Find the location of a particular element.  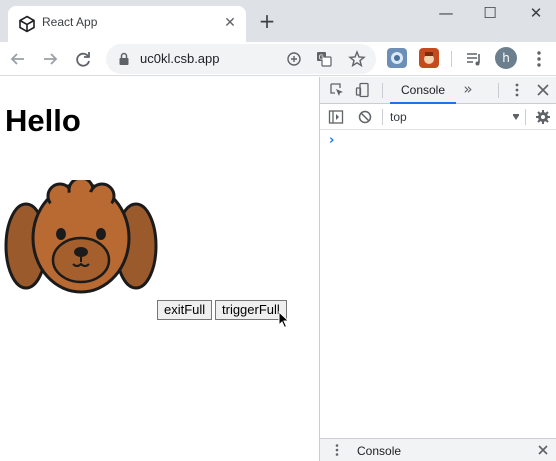

translate-icon: G is located at coordinates (324, 59).